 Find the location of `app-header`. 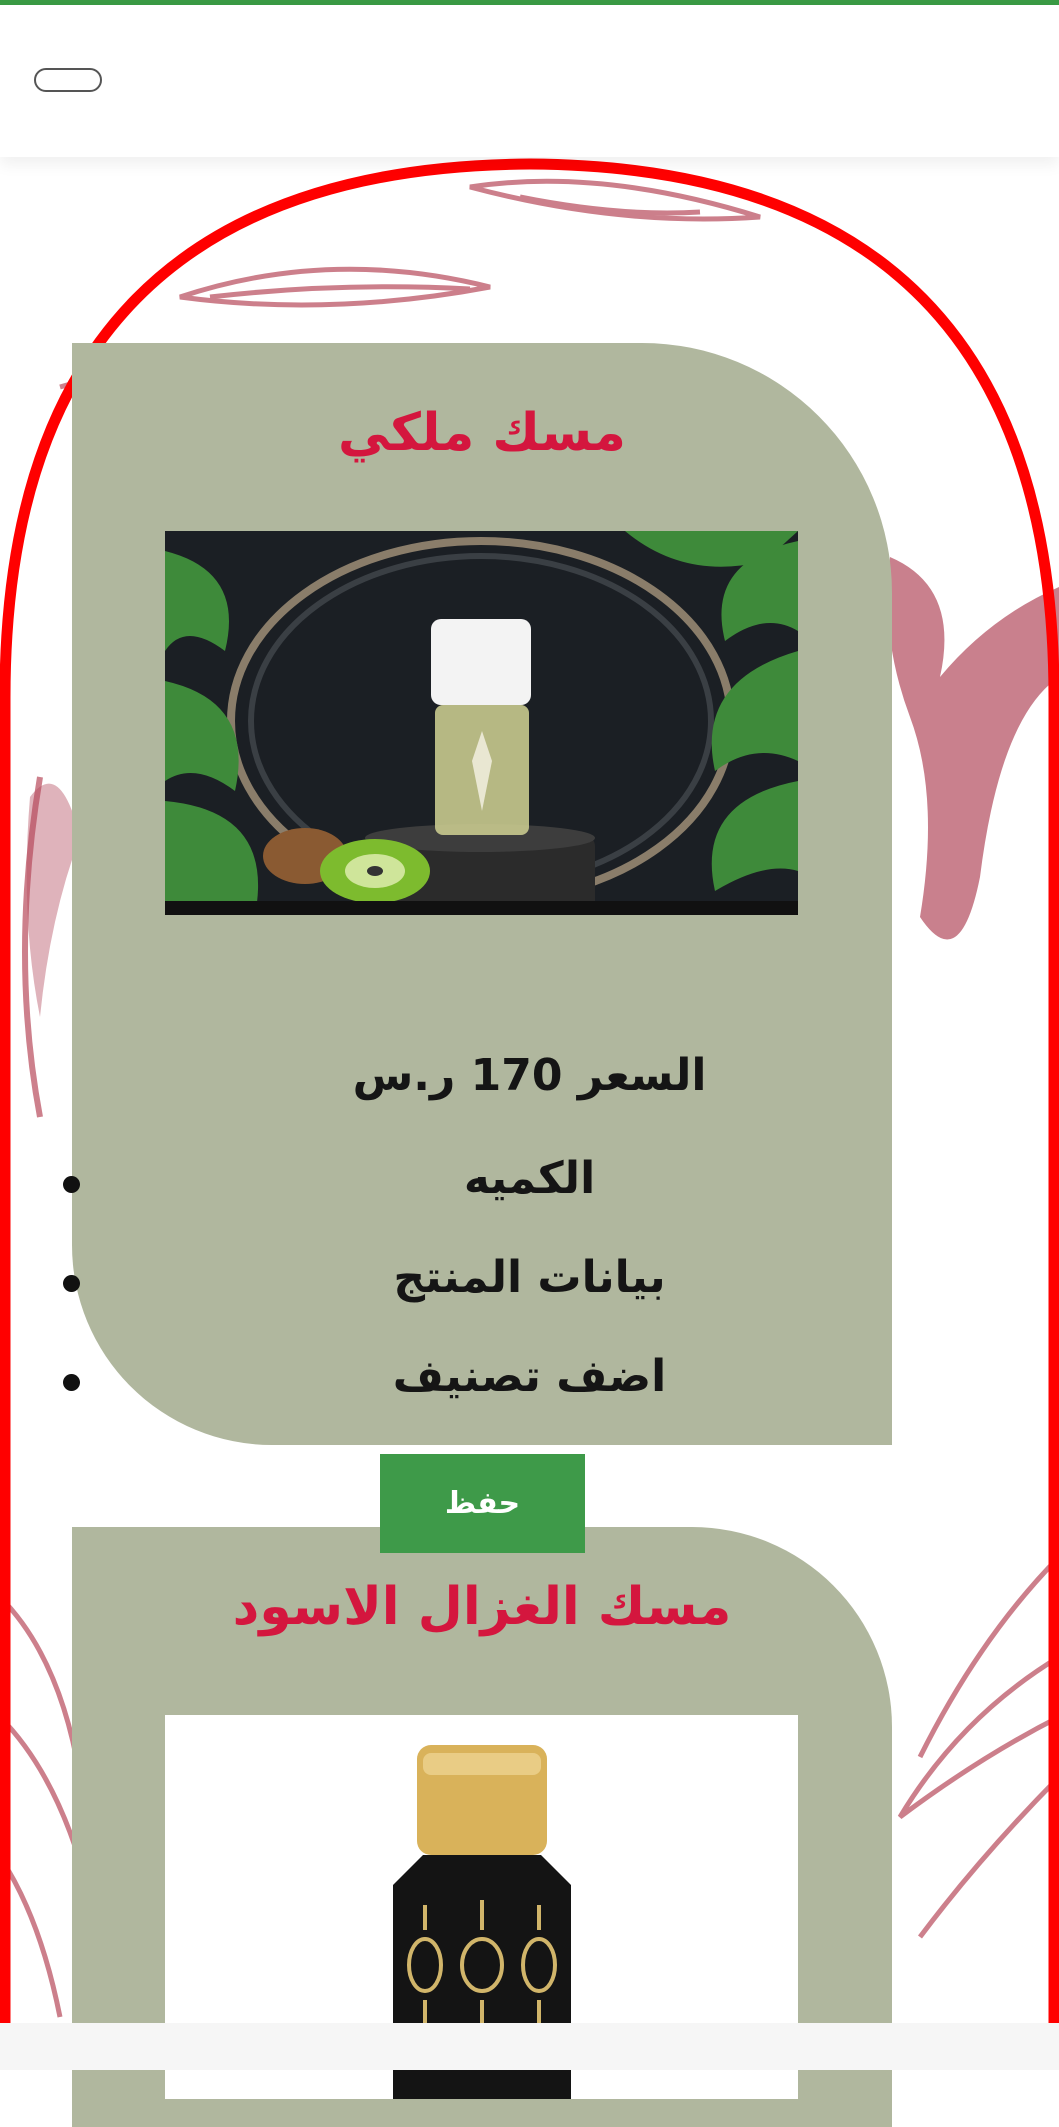

app-header is located at coordinates (529, 81).